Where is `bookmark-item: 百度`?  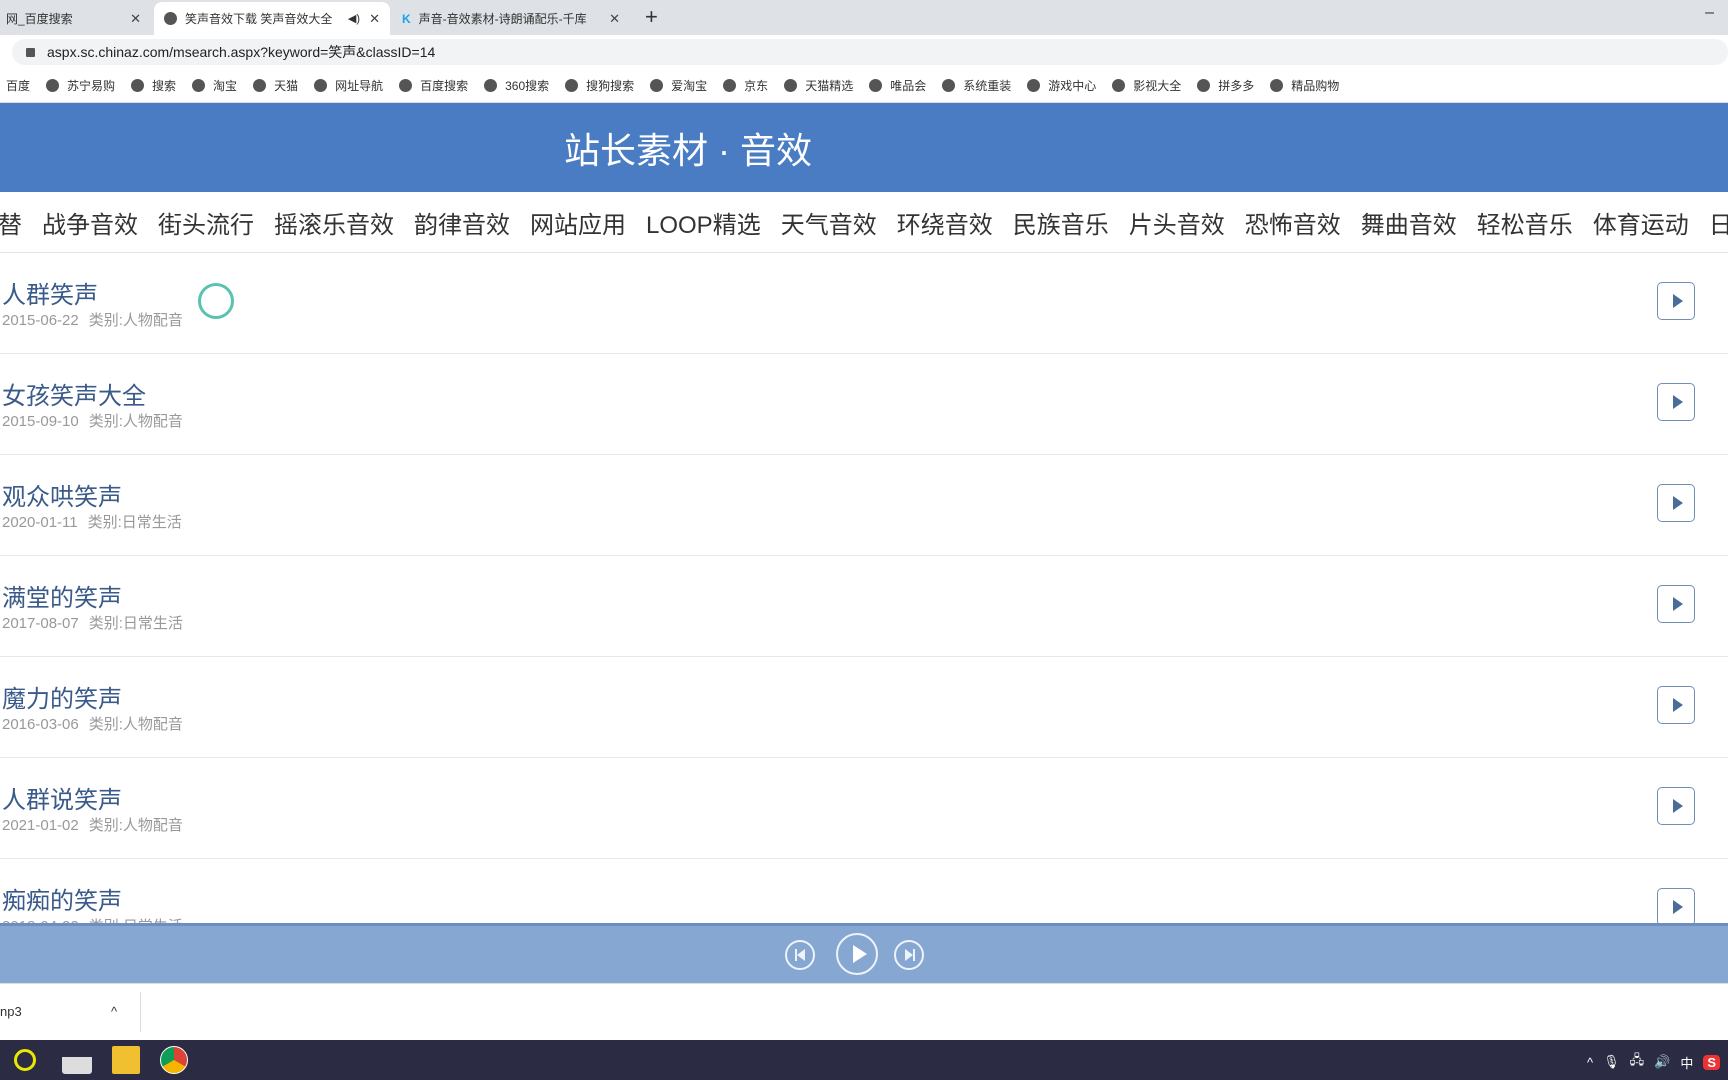
bookmark-item: 百度 is located at coordinates (18, 85).